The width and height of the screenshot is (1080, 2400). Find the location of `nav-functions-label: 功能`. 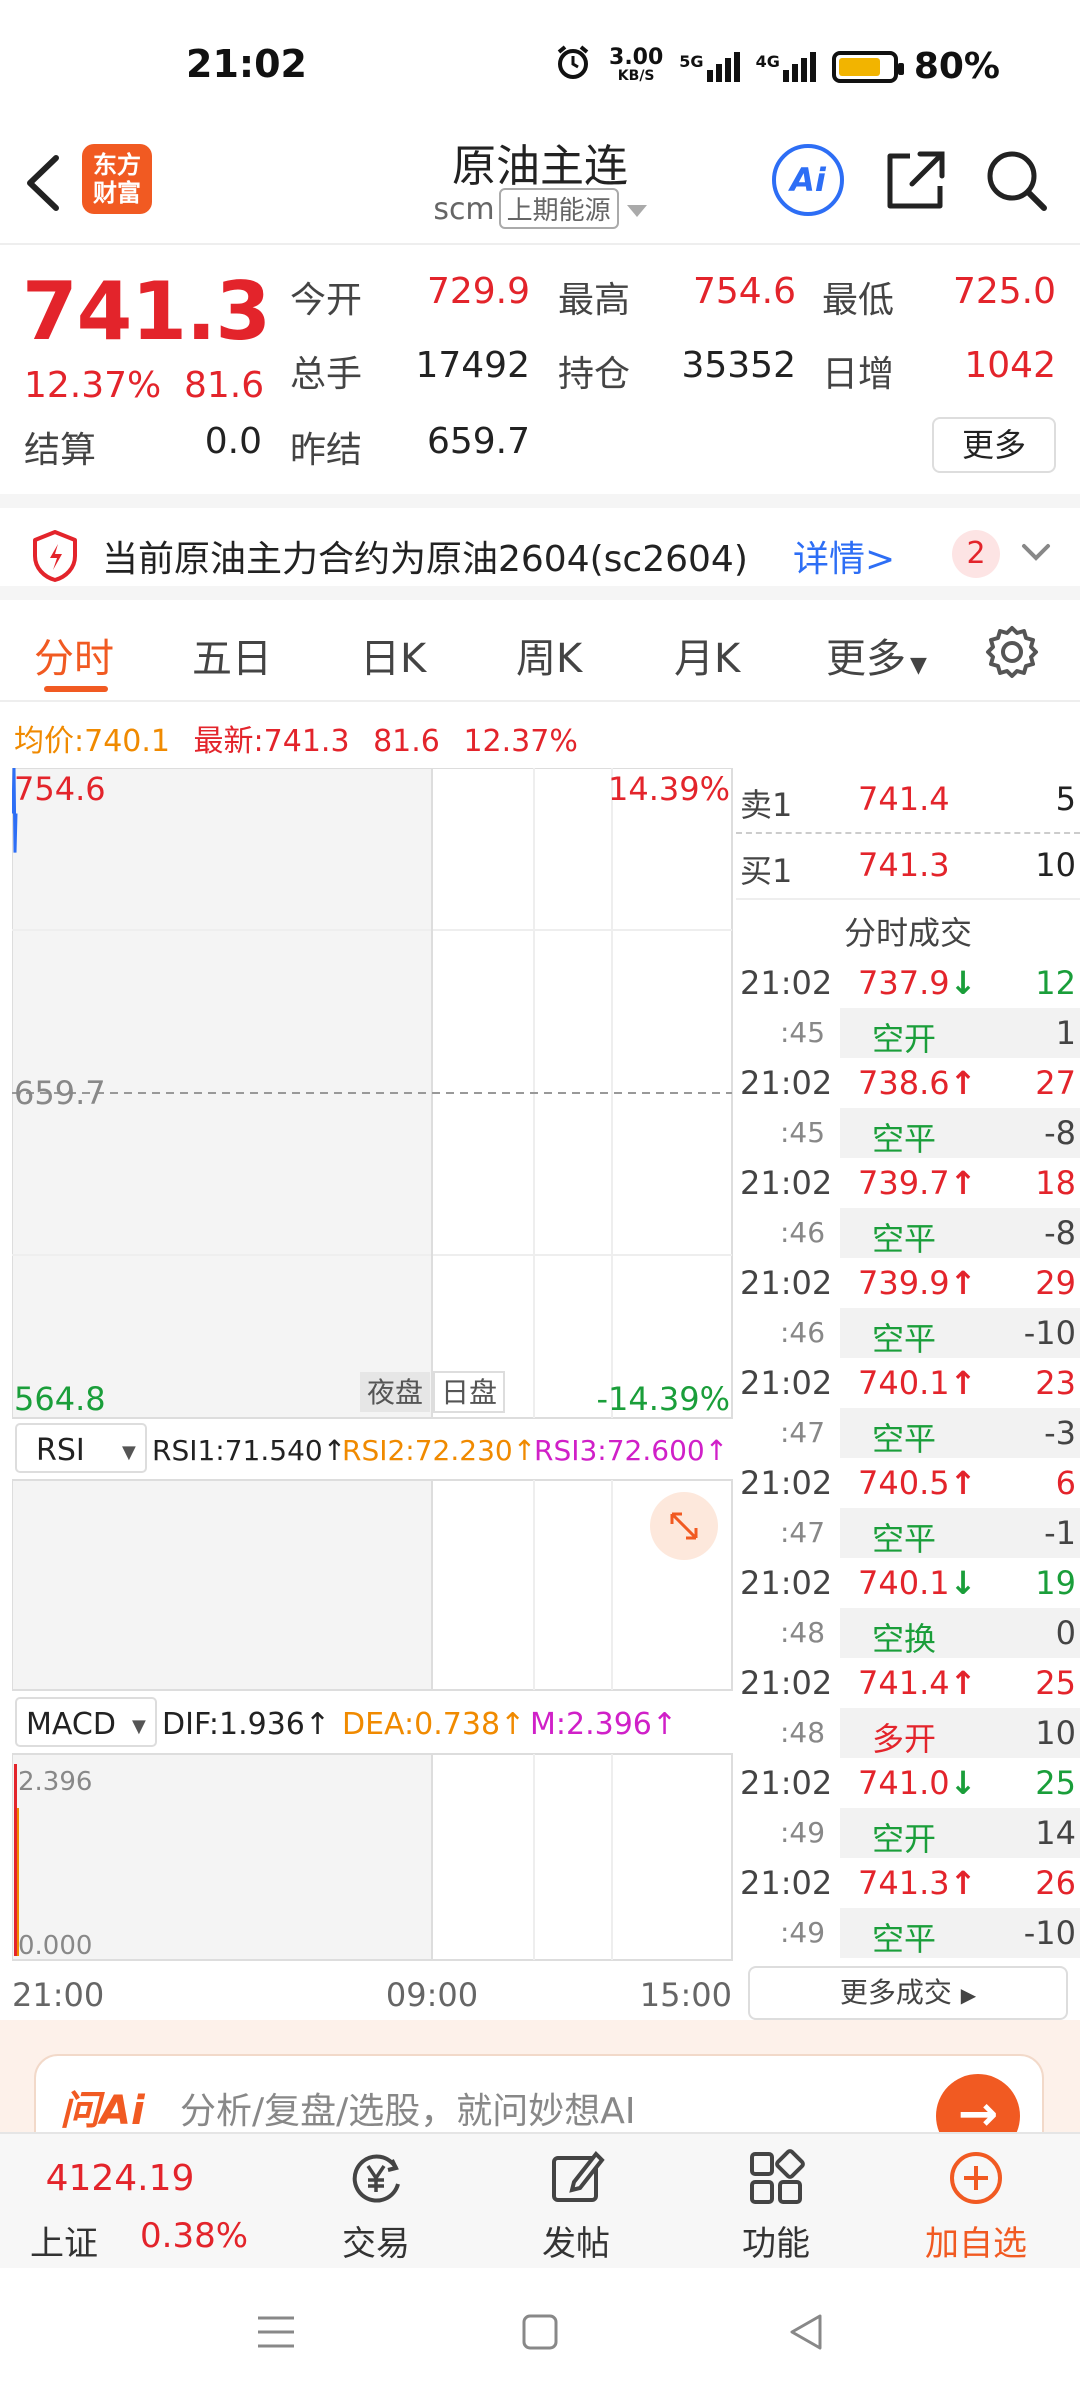

nav-functions-label: 功能 is located at coordinates (776, 2244).